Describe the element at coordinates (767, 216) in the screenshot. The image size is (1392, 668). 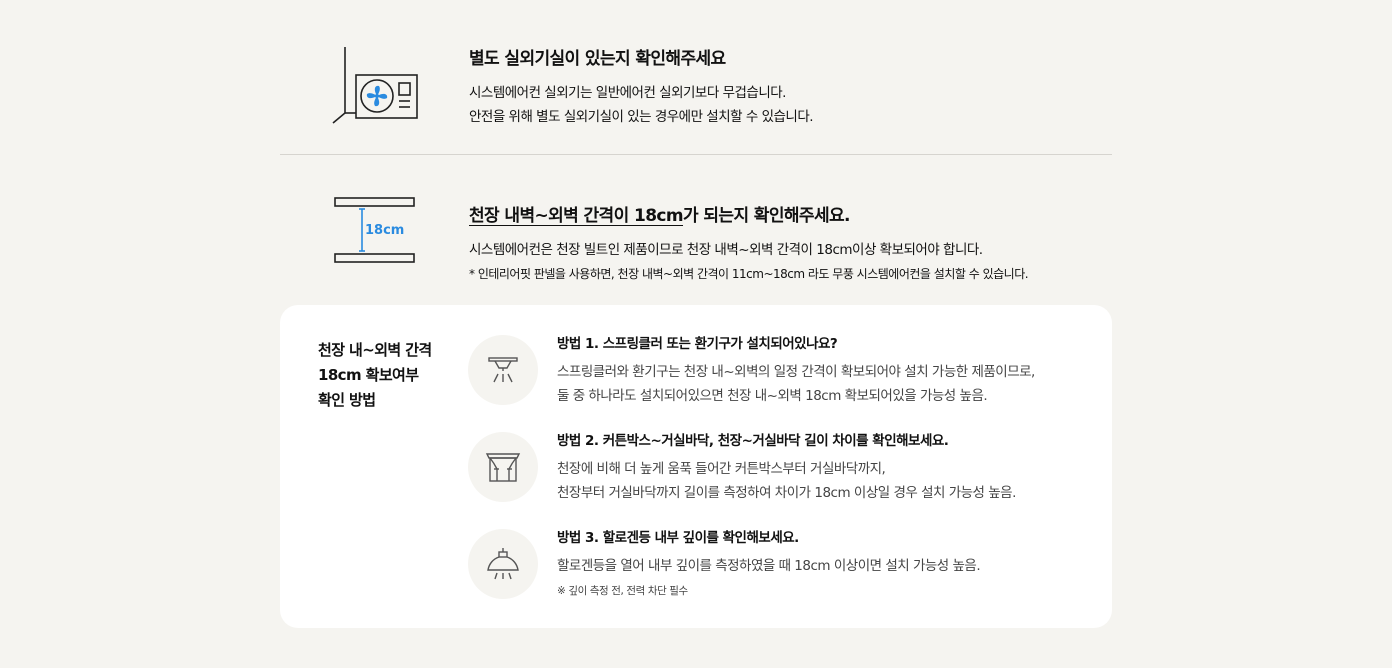
I see `ceiling-gap-title-rest: 가 되는지 확인해주세요.` at that location.